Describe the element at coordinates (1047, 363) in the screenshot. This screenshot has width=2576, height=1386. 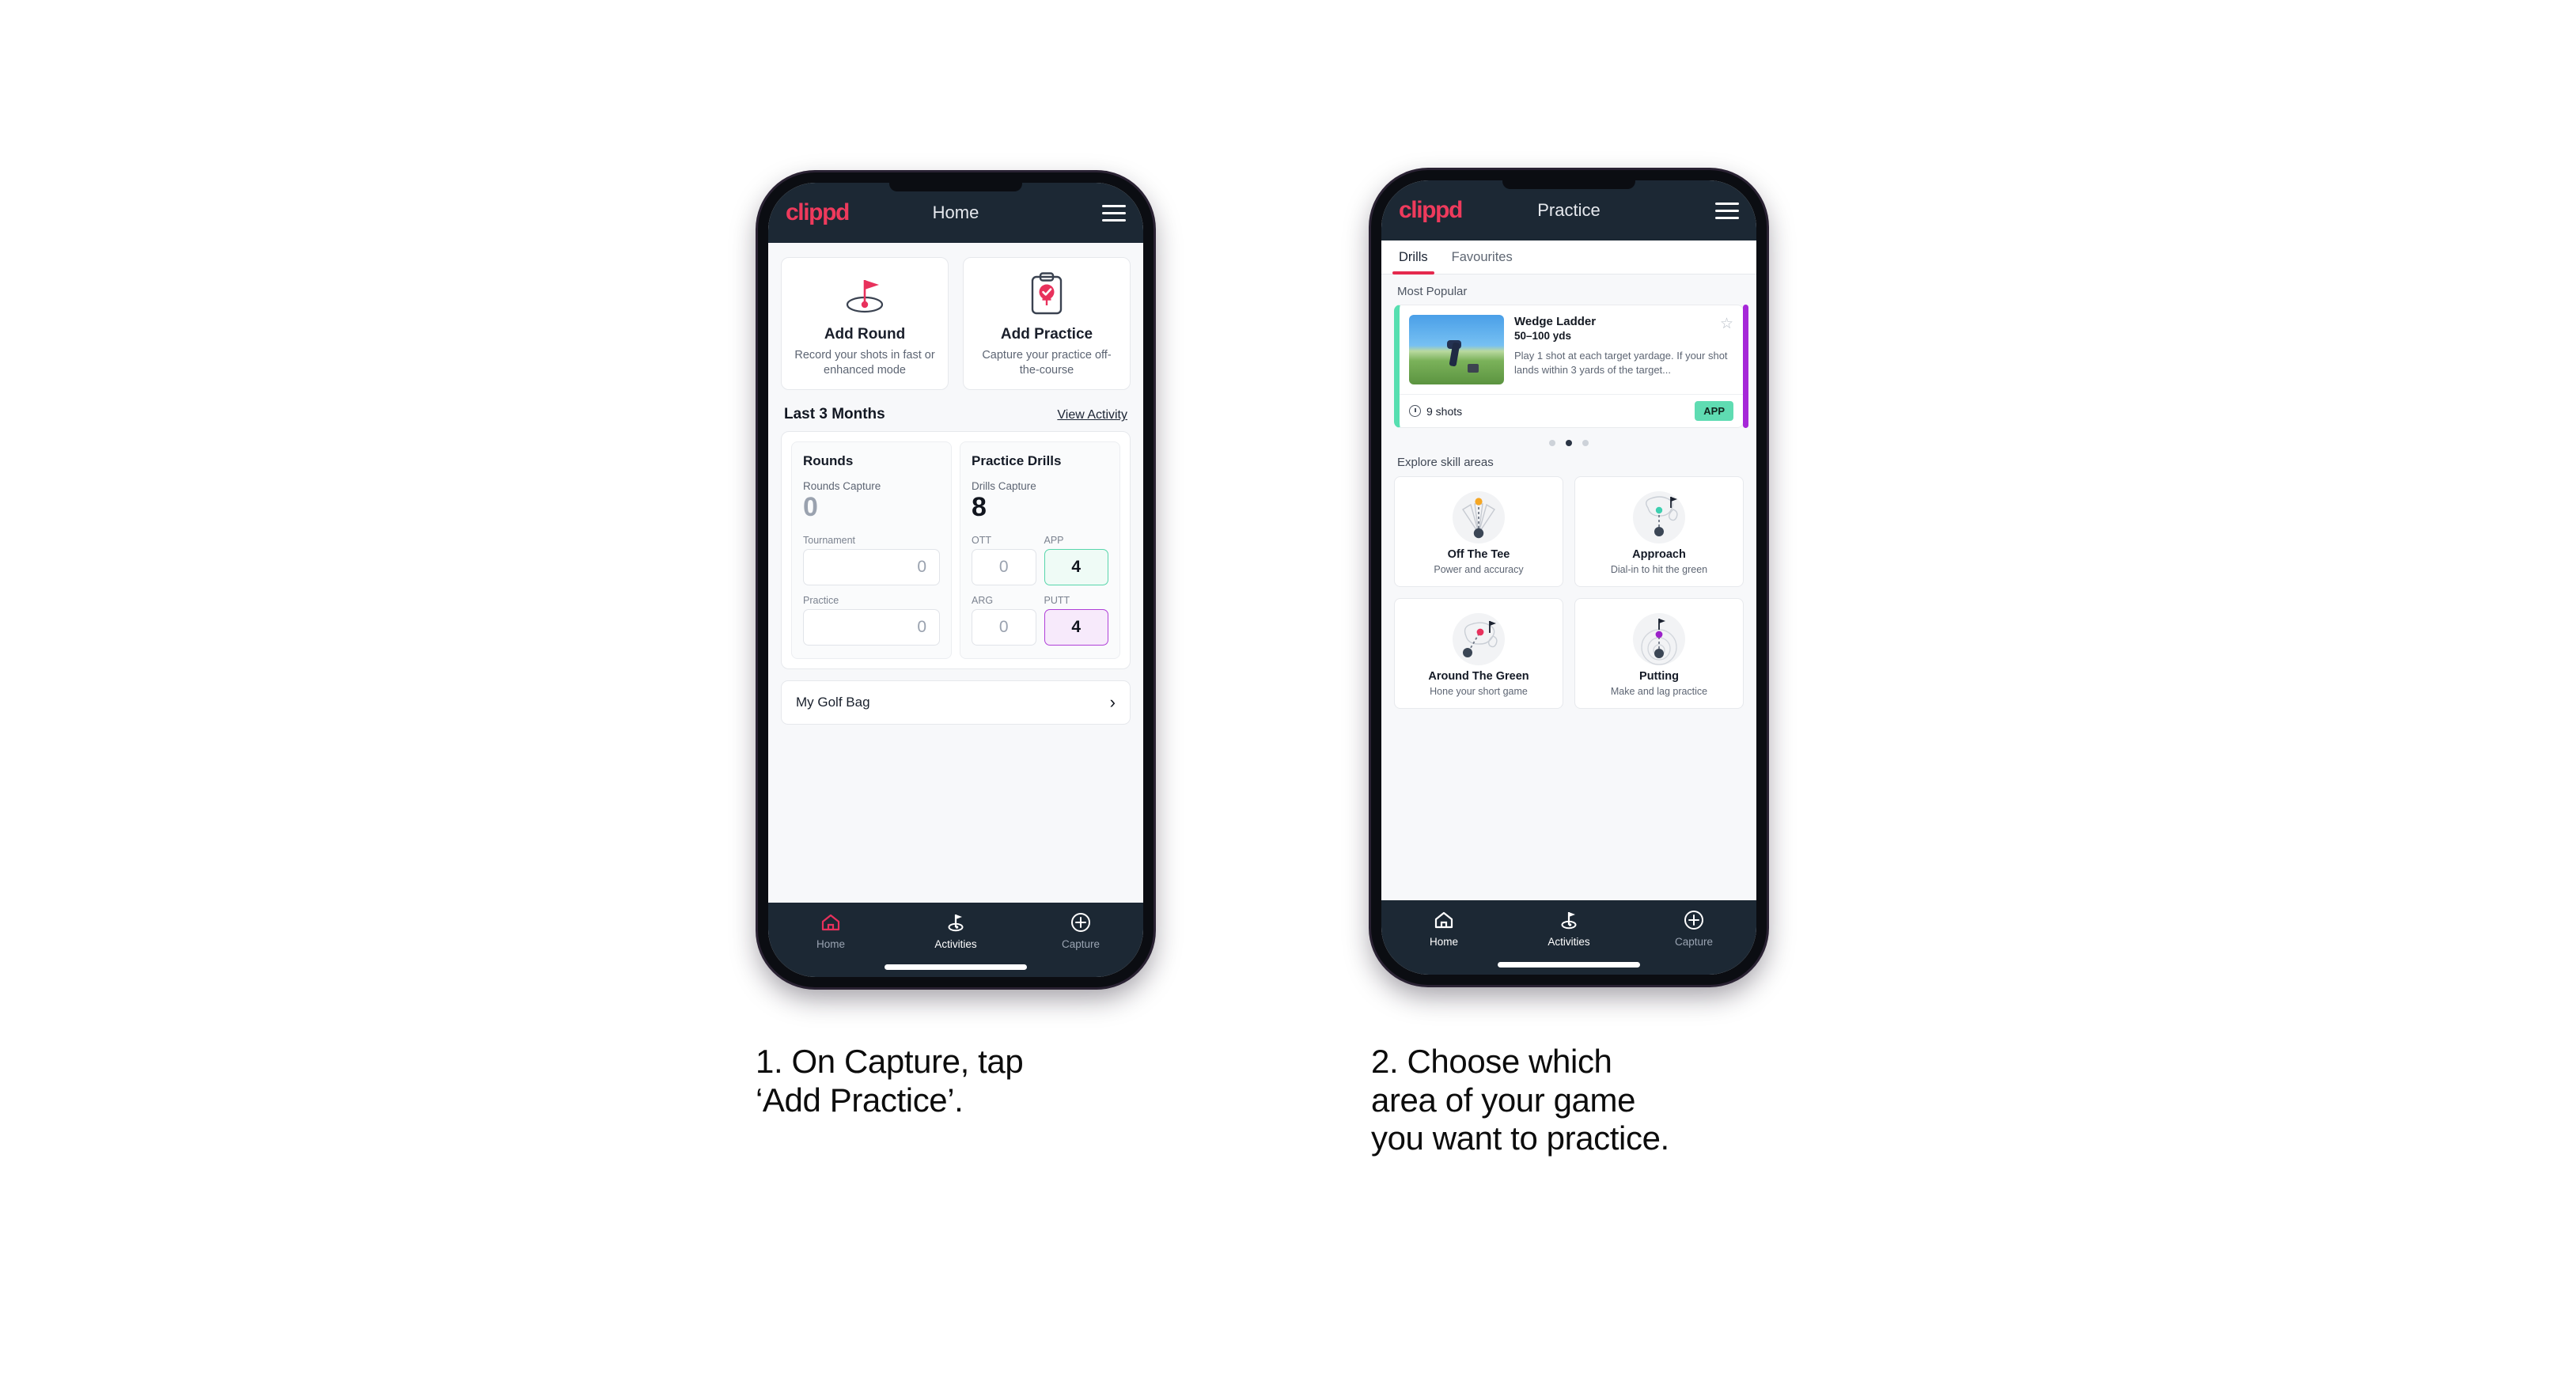
I see `add-practice-subtitle: Capture your practice off-the-course` at that location.